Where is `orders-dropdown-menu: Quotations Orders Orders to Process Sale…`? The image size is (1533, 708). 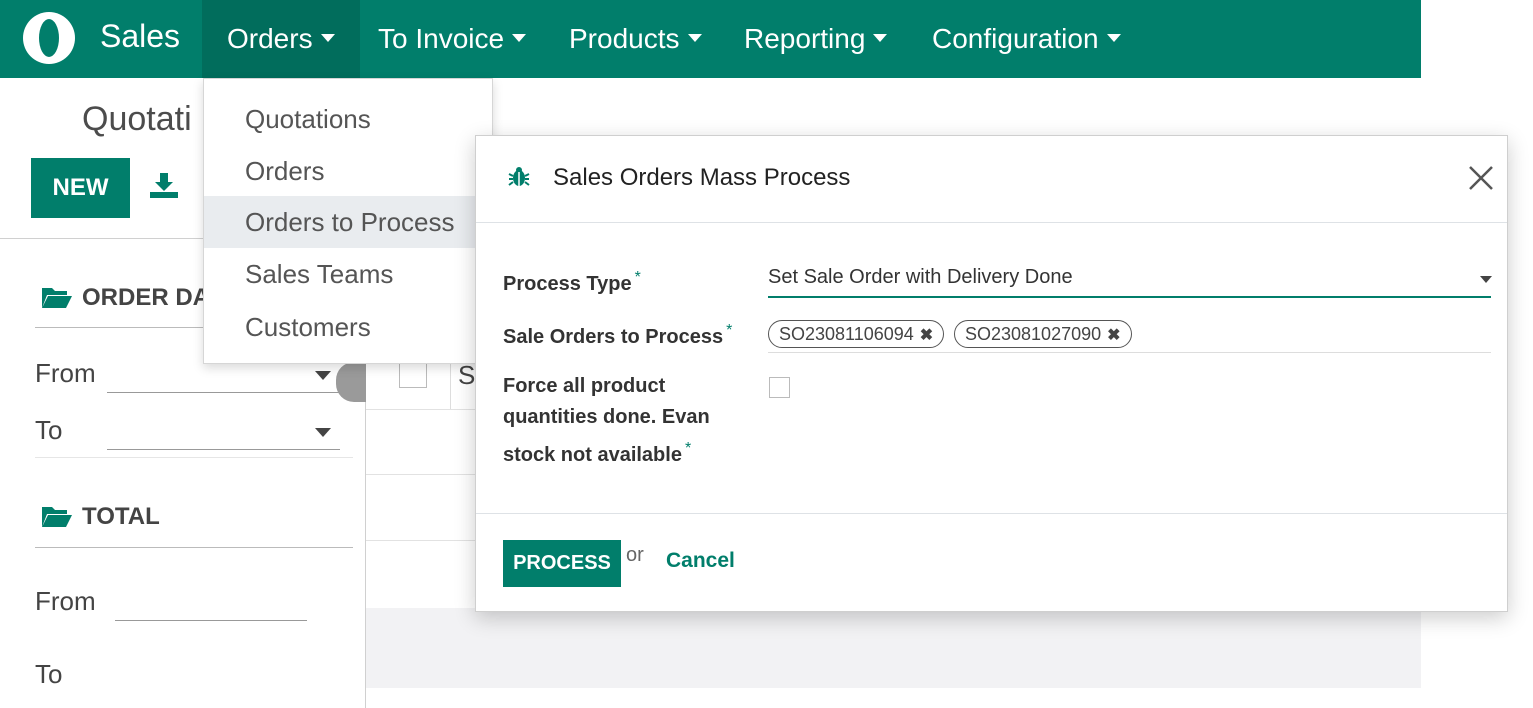 orders-dropdown-menu: Quotations Orders Orders to Process Sale… is located at coordinates (348, 221).